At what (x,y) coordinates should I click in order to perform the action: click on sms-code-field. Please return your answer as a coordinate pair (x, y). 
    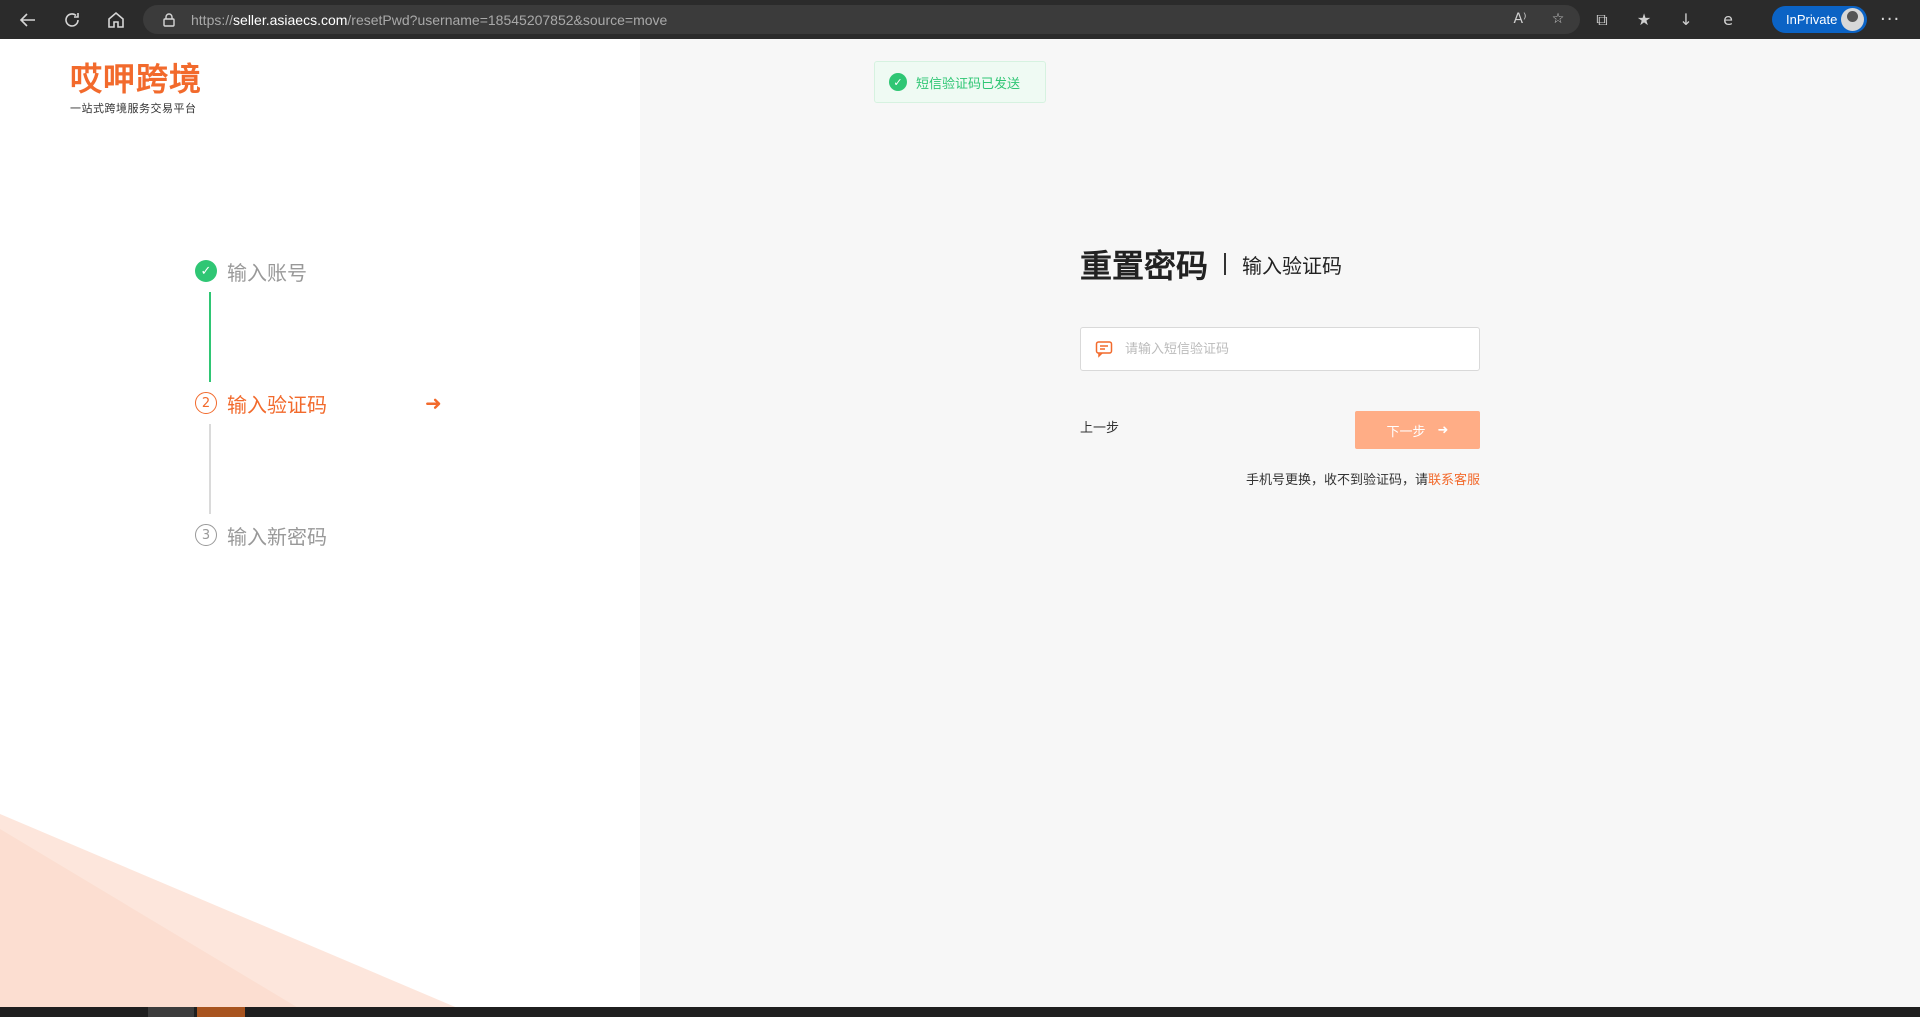
    Looking at the image, I should click on (1280, 349).